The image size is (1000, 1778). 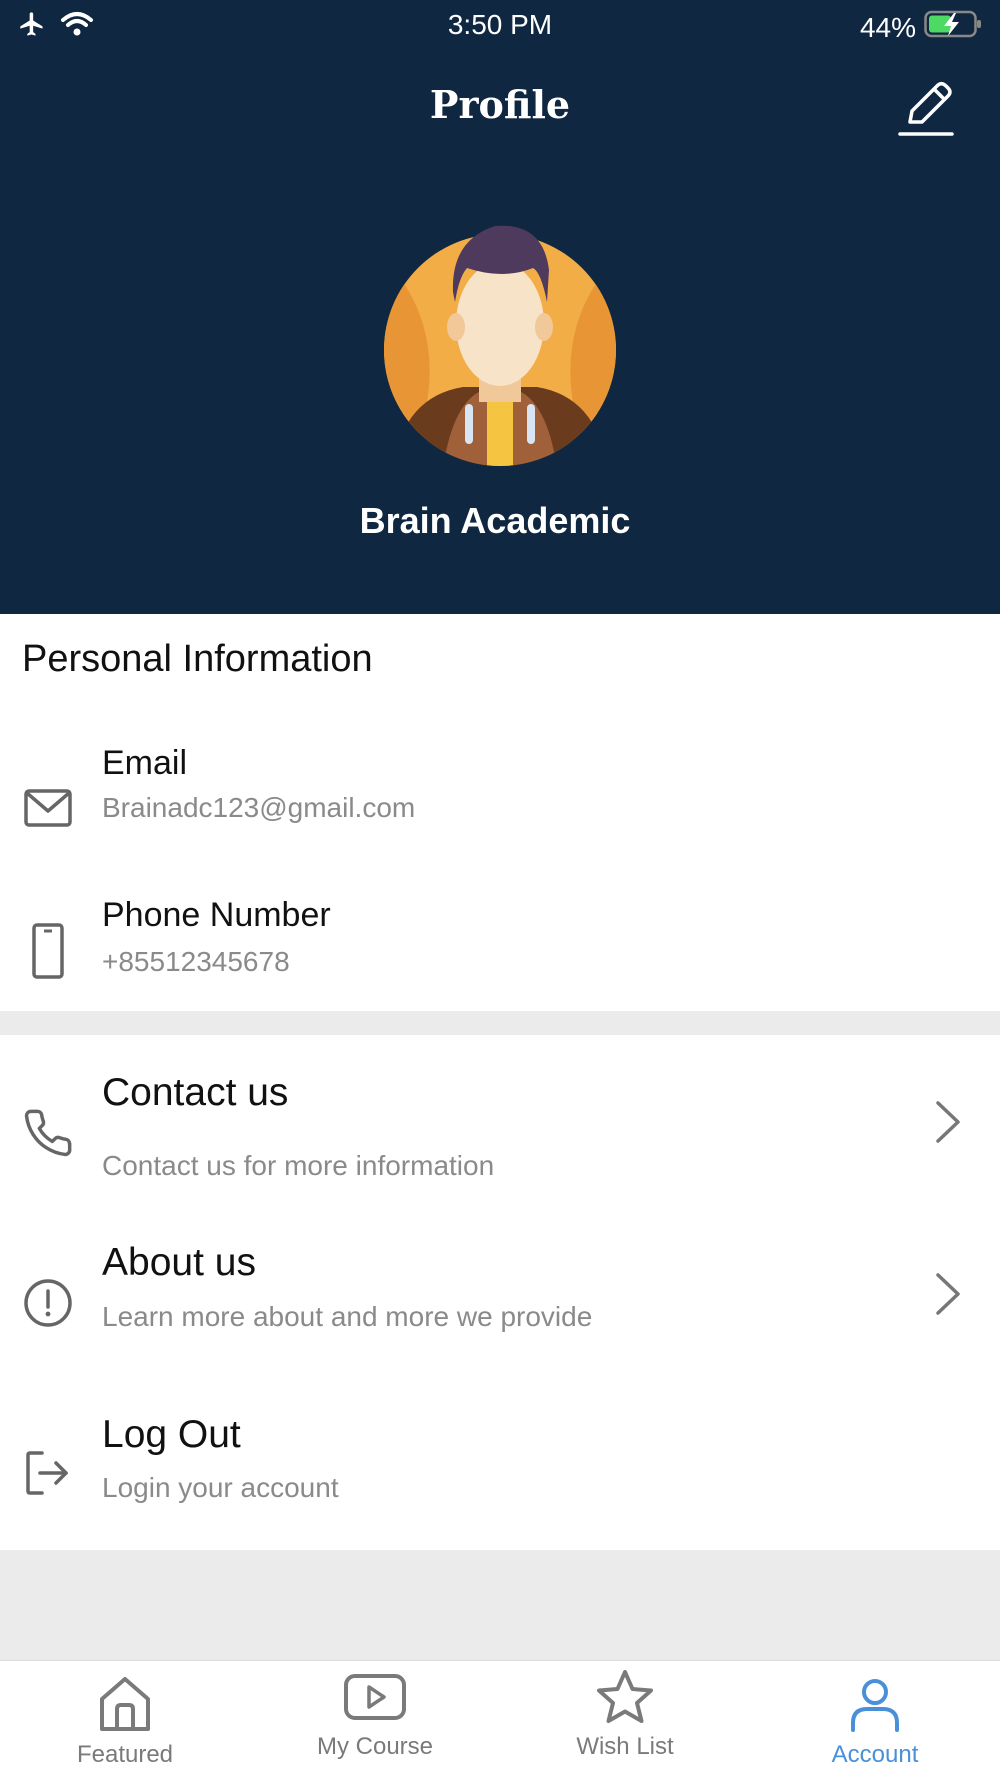 What do you see at coordinates (887, 27) in the screenshot?
I see `battery-percent: 44%` at bounding box center [887, 27].